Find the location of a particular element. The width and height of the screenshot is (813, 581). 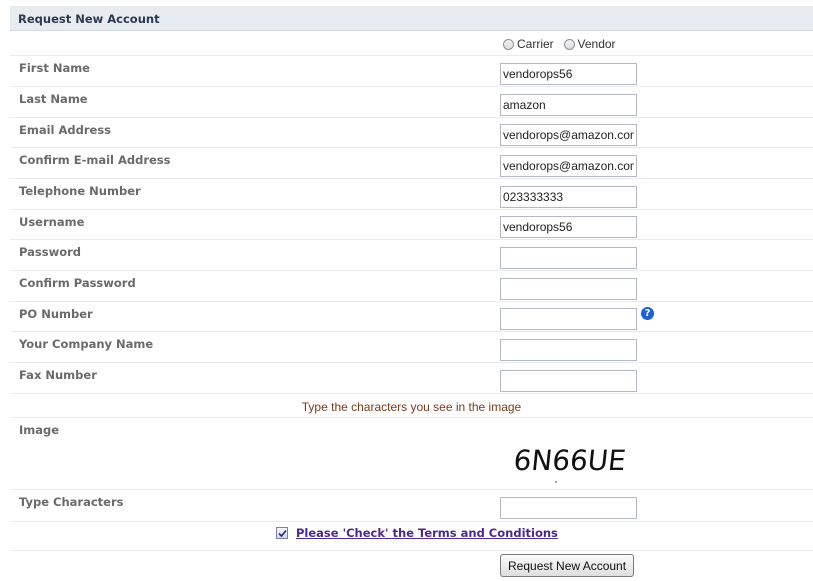

request-new-account-button: Request New Account is located at coordinates (567, 565).